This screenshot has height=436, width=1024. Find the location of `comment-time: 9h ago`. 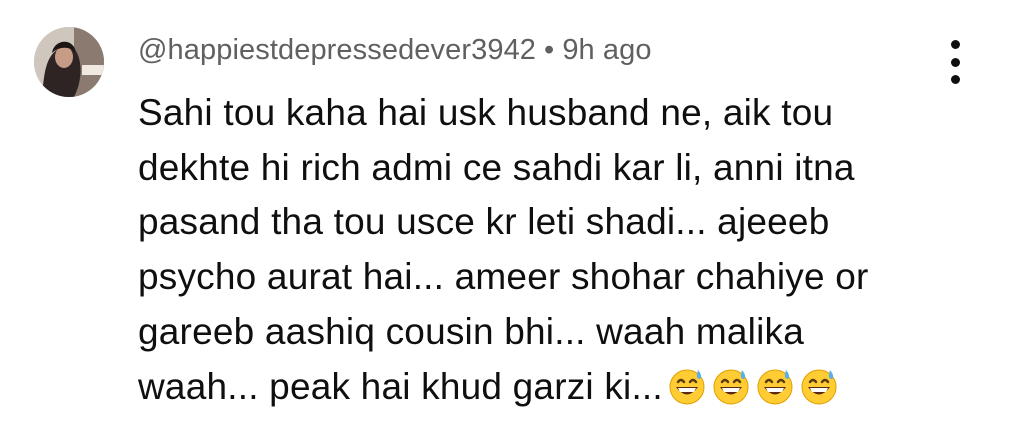

comment-time: 9h ago is located at coordinates (606, 50).